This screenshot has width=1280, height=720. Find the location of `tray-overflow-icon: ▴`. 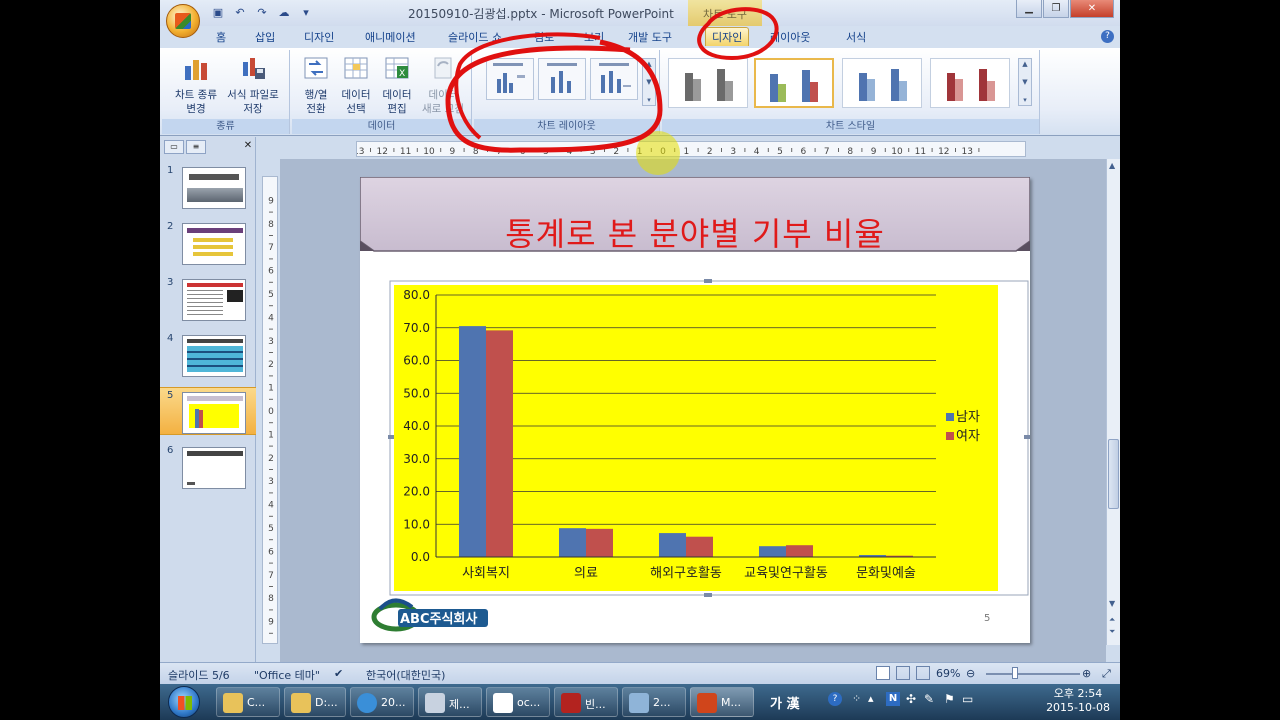

tray-overflow-icon: ▴ is located at coordinates (871, 698).